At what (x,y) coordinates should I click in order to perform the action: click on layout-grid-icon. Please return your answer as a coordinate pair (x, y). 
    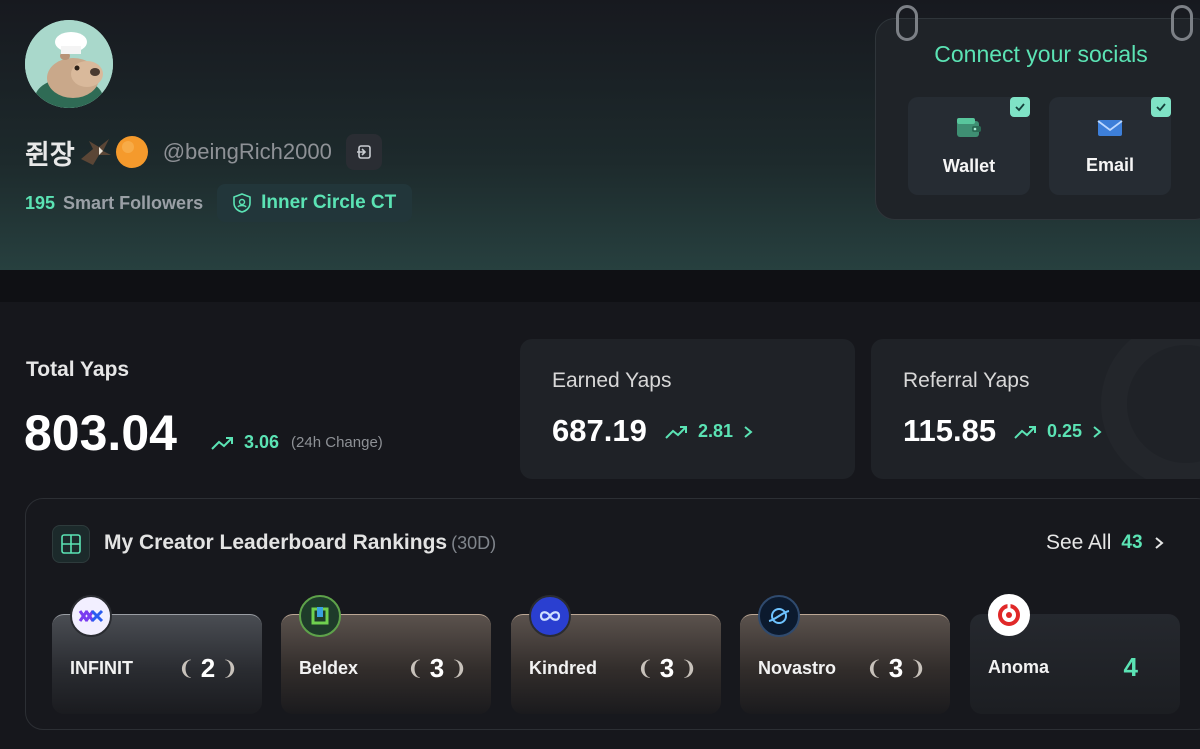
    Looking at the image, I should click on (71, 544).